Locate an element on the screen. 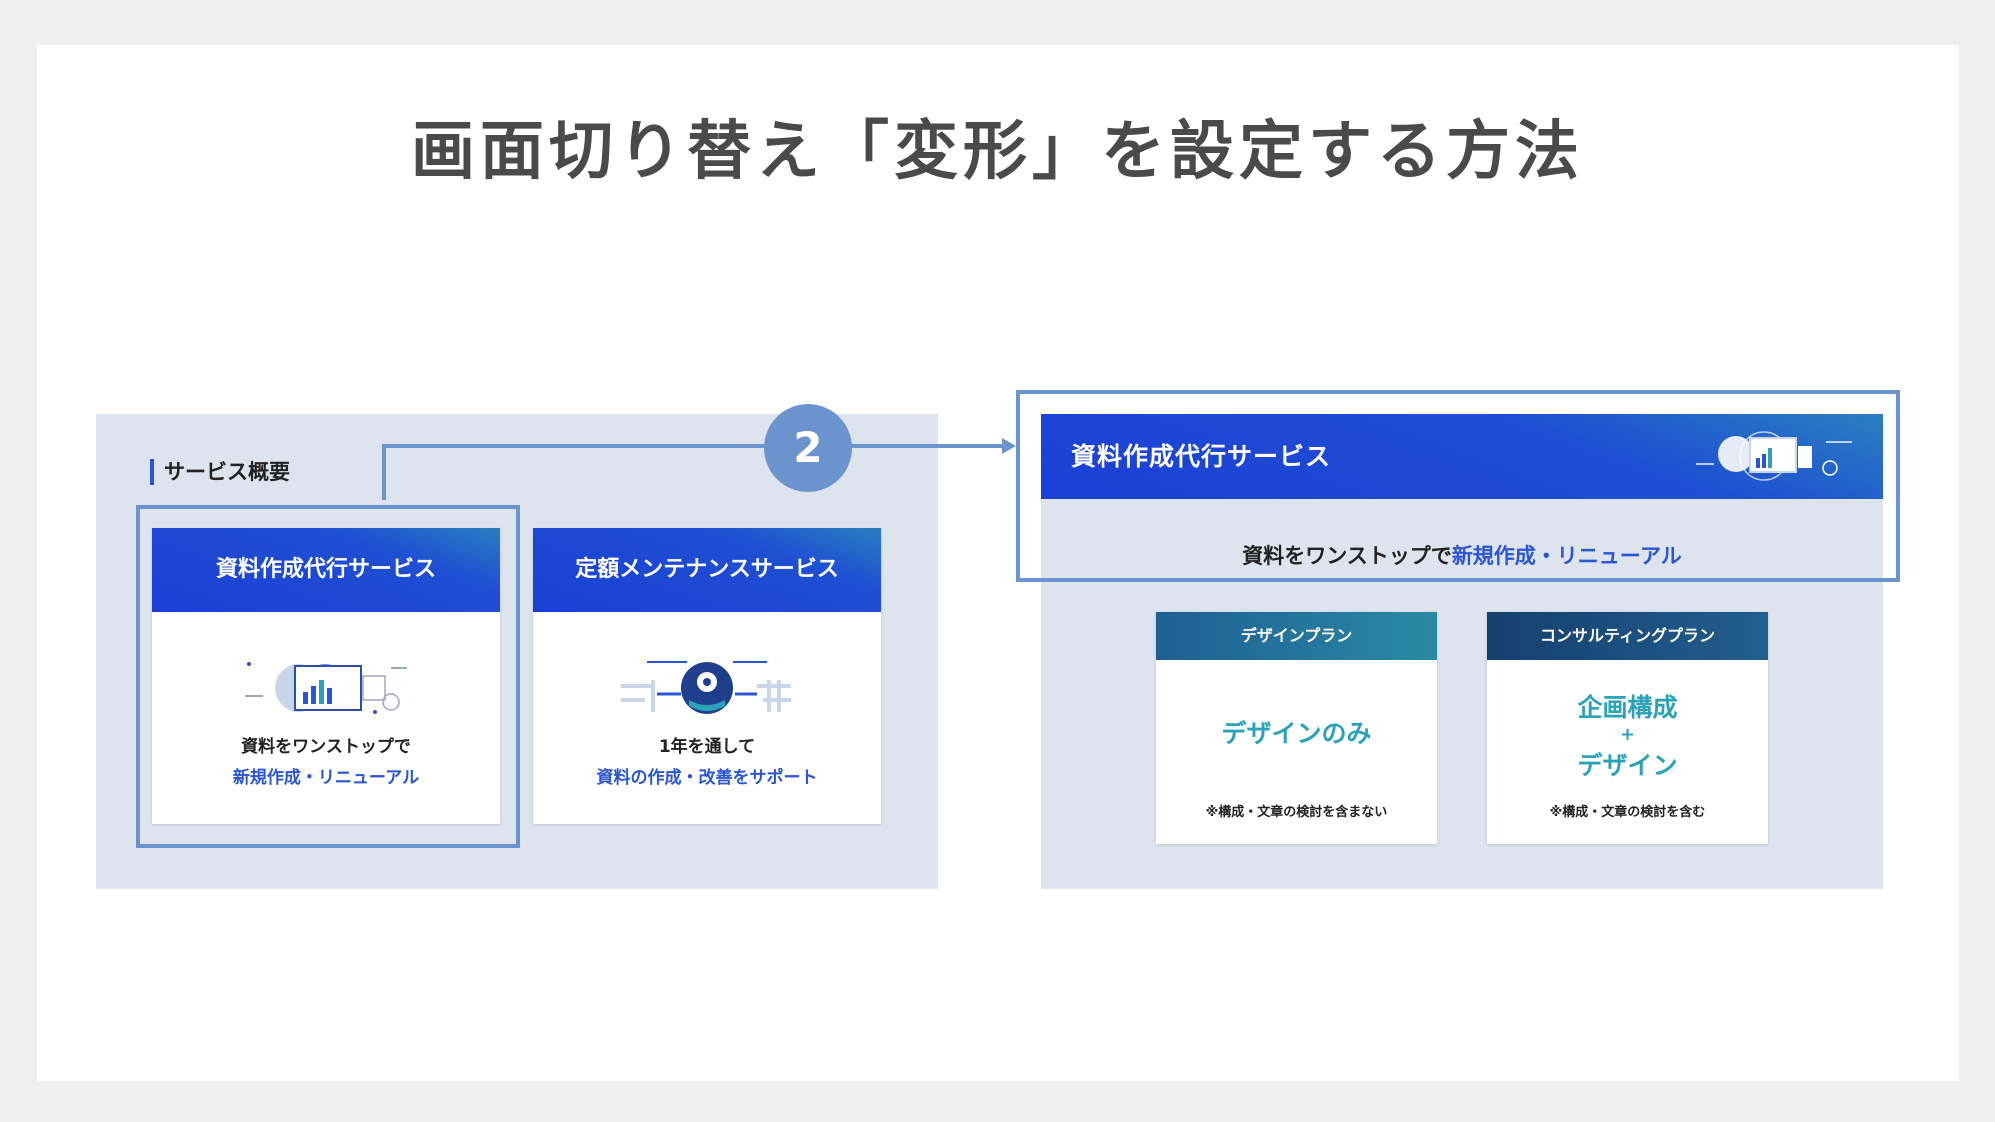 The height and width of the screenshot is (1122, 1995). selection-highlight-target is located at coordinates (1458, 486).